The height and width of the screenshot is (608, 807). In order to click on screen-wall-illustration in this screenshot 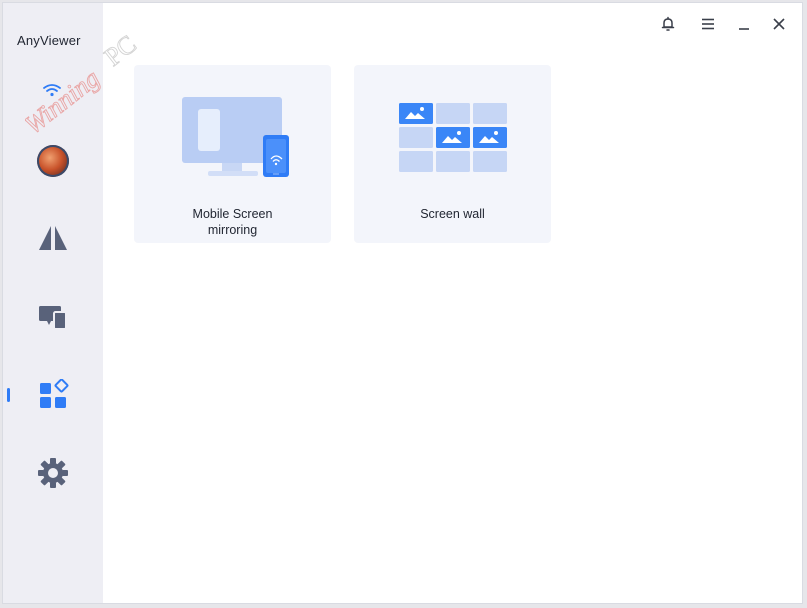, I will do `click(453, 137)`.